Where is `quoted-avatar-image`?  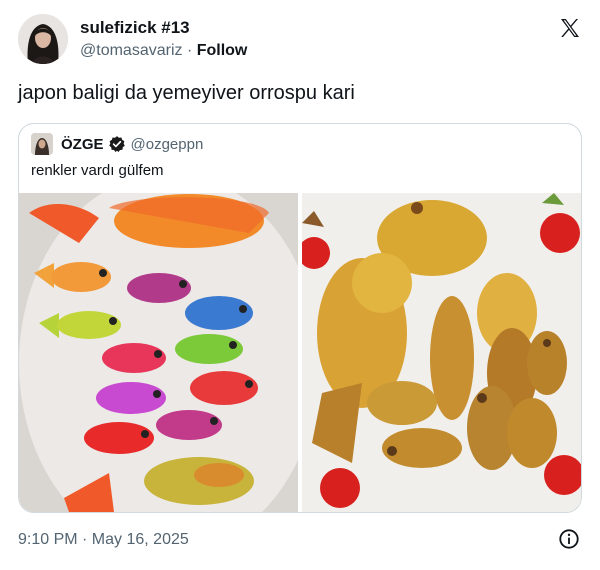
quoted-avatar-image is located at coordinates (42, 144).